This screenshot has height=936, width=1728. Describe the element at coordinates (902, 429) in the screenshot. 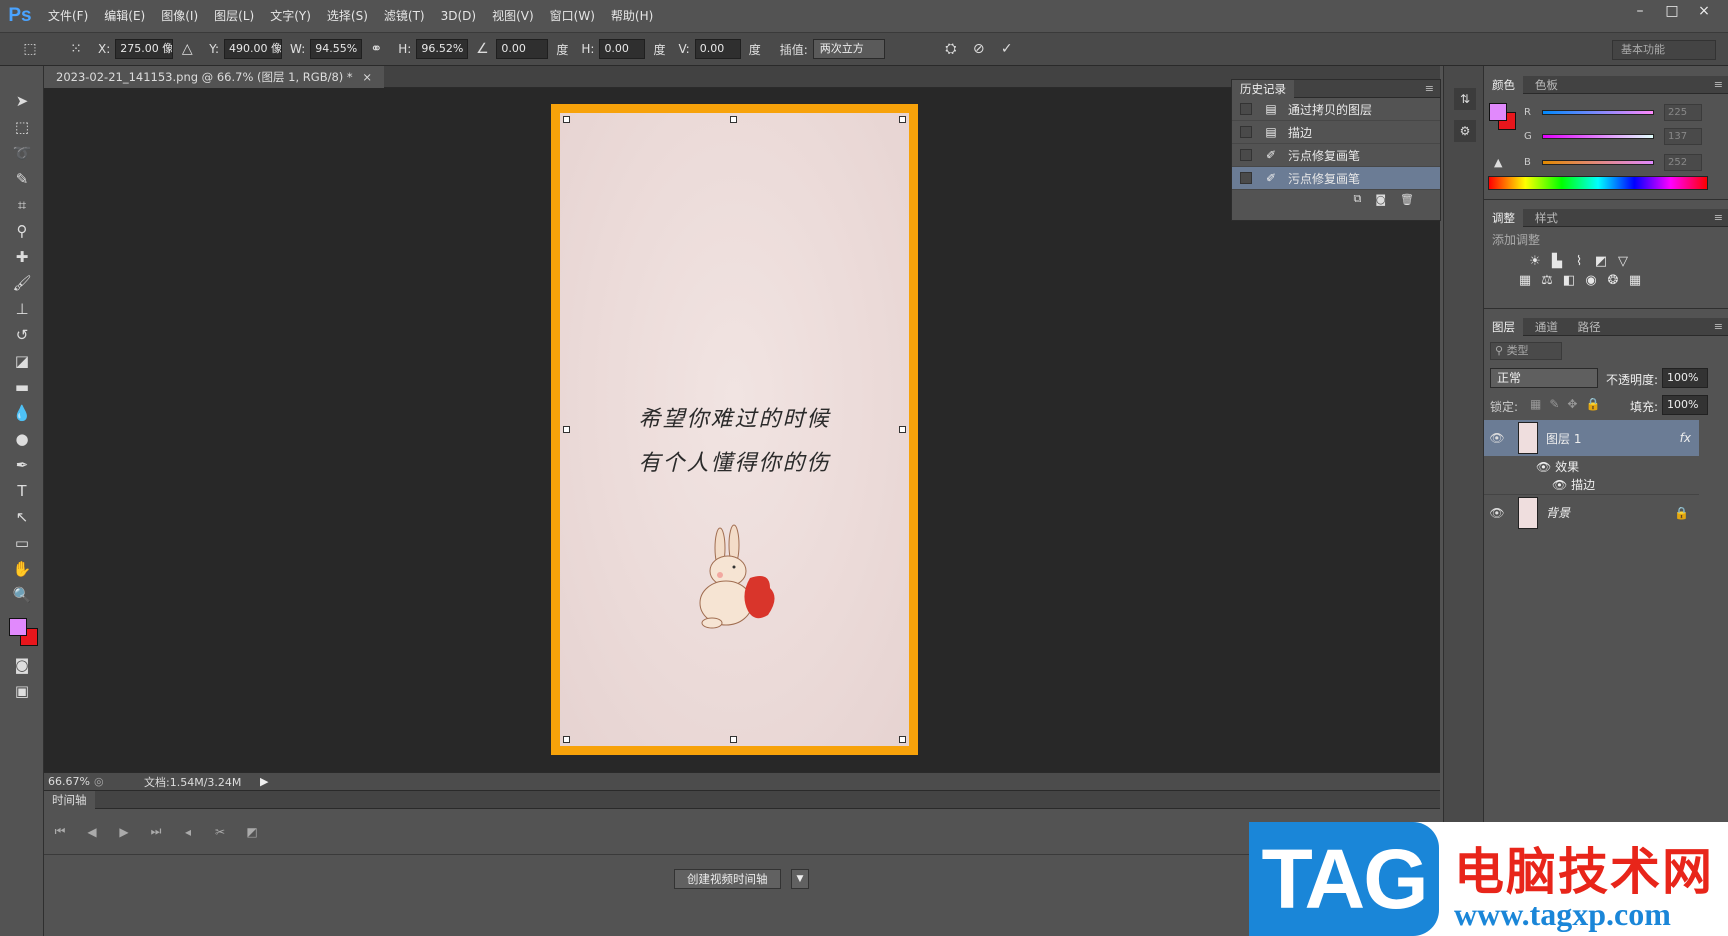

I see `transform-handle-right` at that location.